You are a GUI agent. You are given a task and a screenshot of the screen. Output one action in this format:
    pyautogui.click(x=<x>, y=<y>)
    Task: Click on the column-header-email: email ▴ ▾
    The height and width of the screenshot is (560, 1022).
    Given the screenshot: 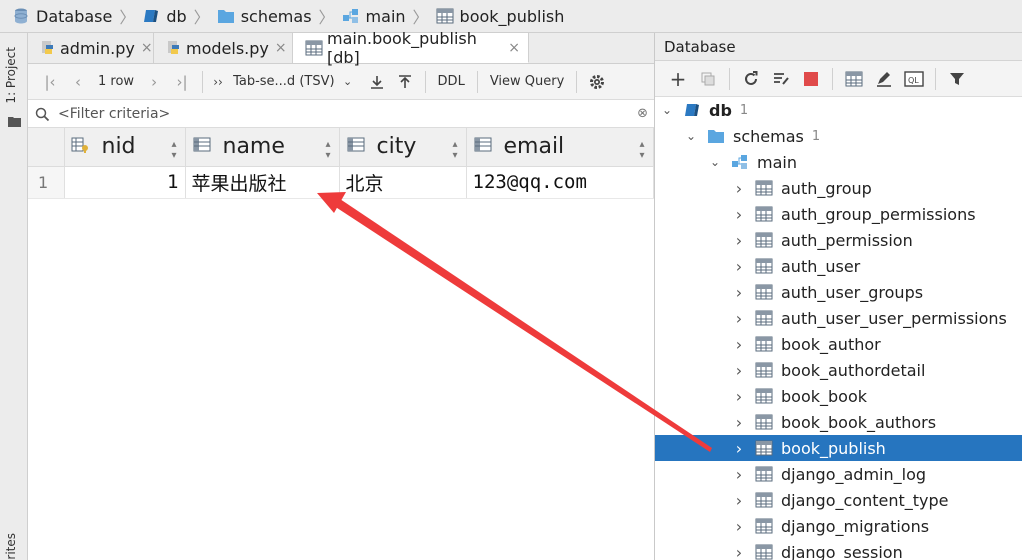 What is the action you would take?
    pyautogui.click(x=560, y=147)
    